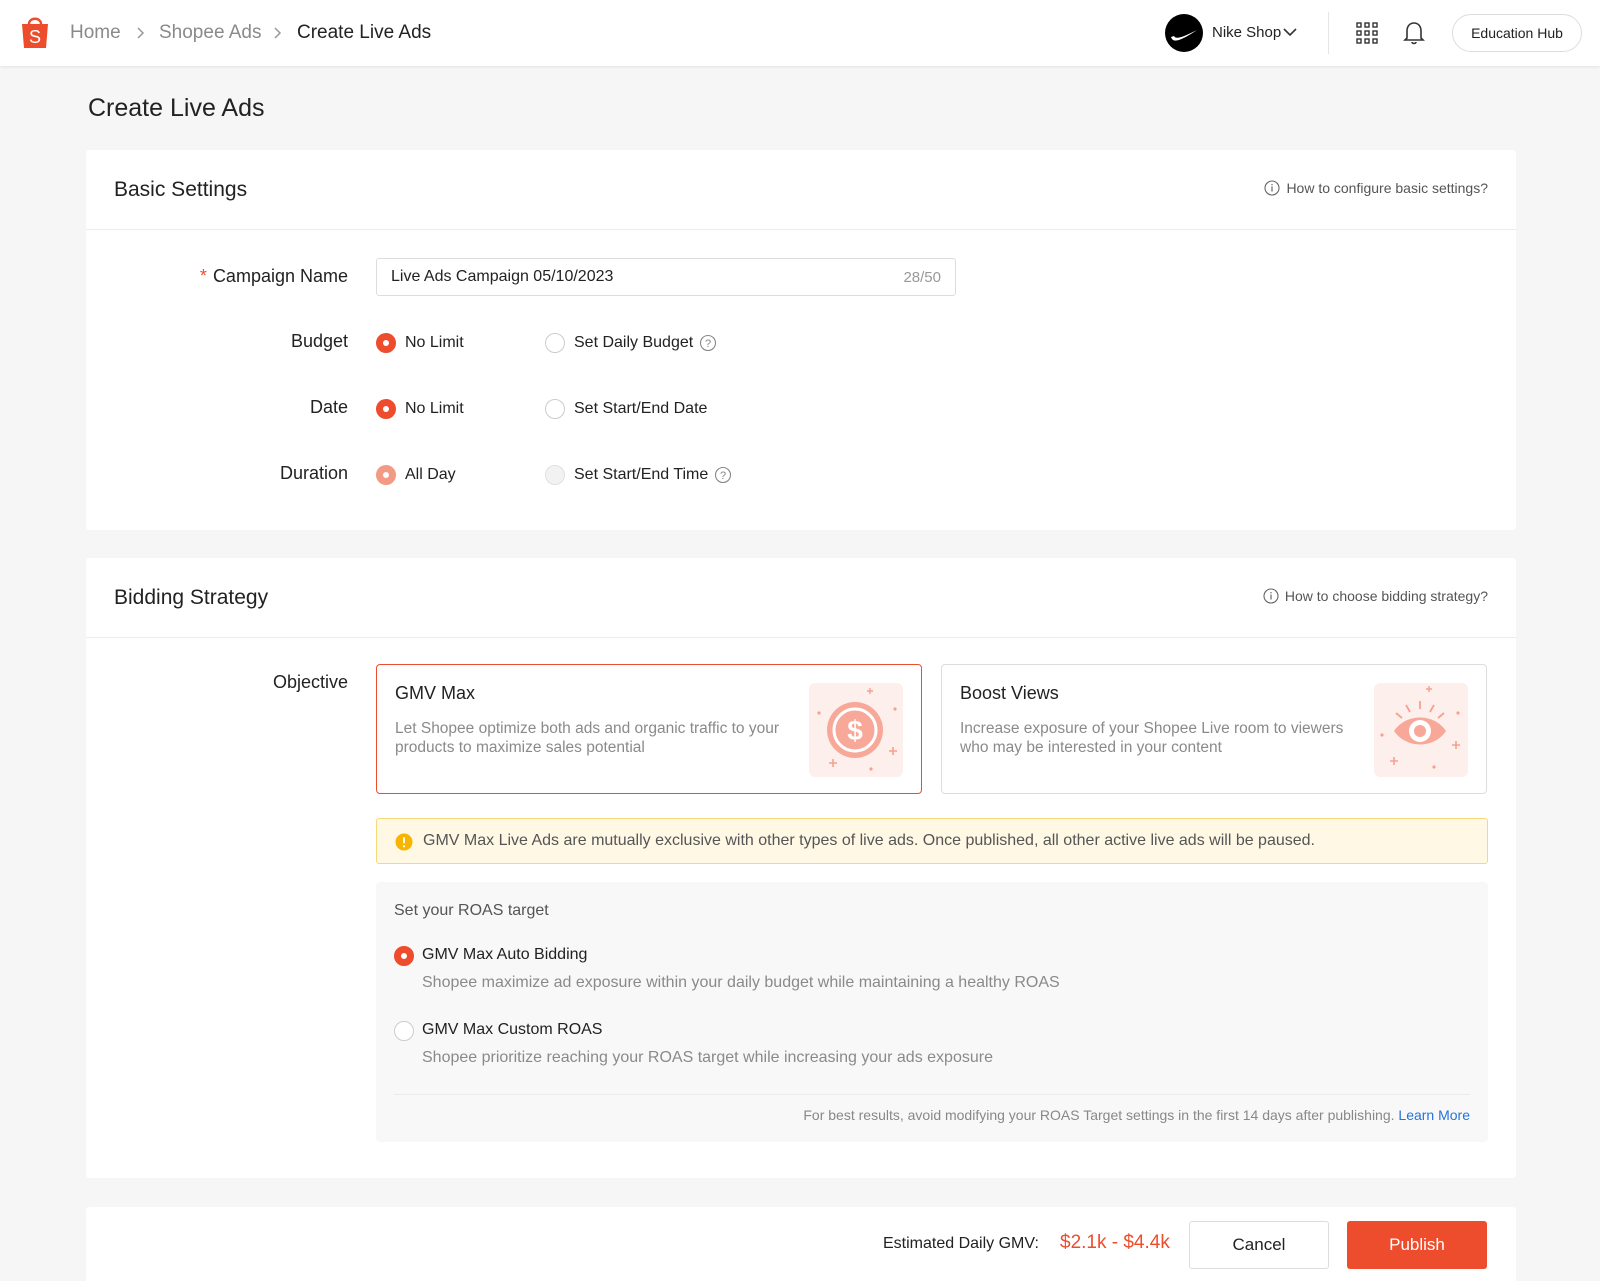 This screenshot has height=1281, width=1600. What do you see at coordinates (319, 341) in the screenshot?
I see `budget-label: Budget` at bounding box center [319, 341].